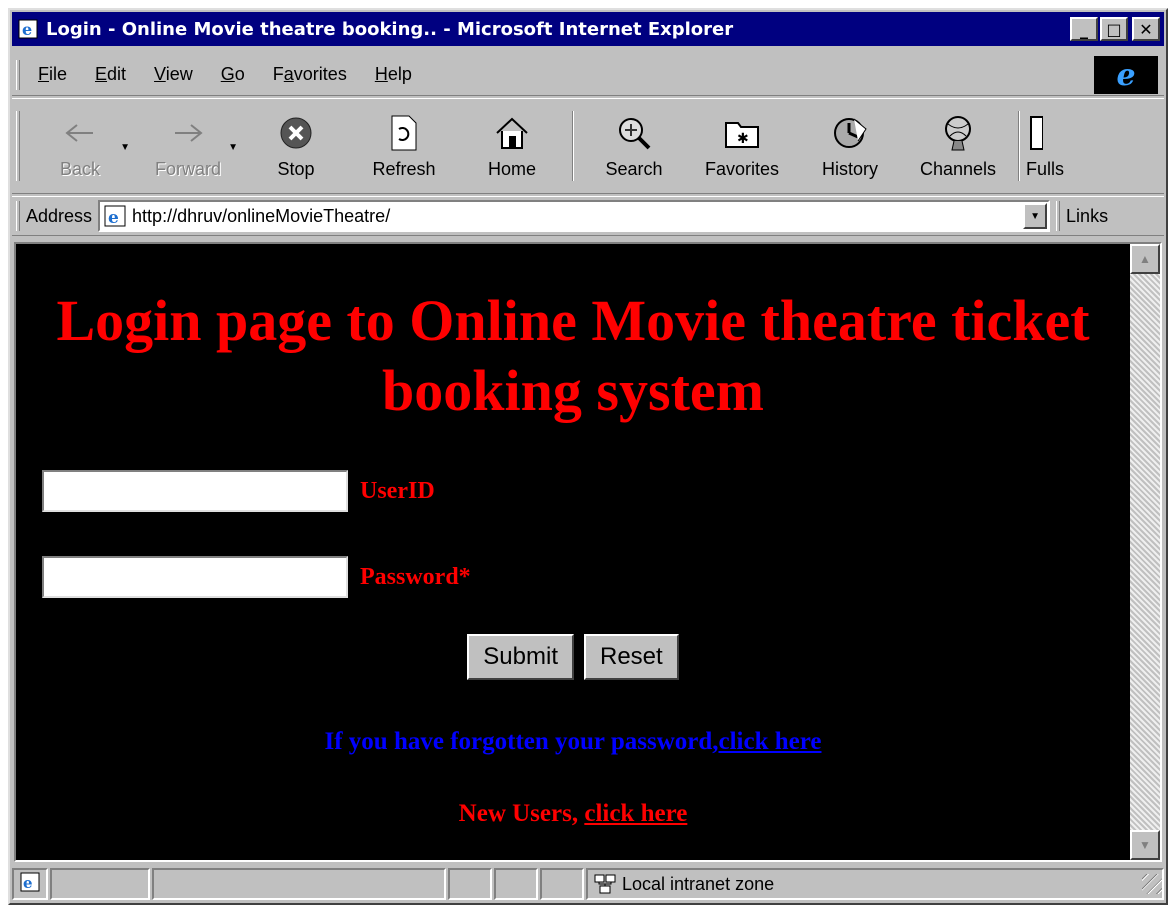 Image resolution: width=1176 pixels, height=913 pixels. I want to click on menu-bar: File Edit View Go Favorites Help e, so click(588, 75).